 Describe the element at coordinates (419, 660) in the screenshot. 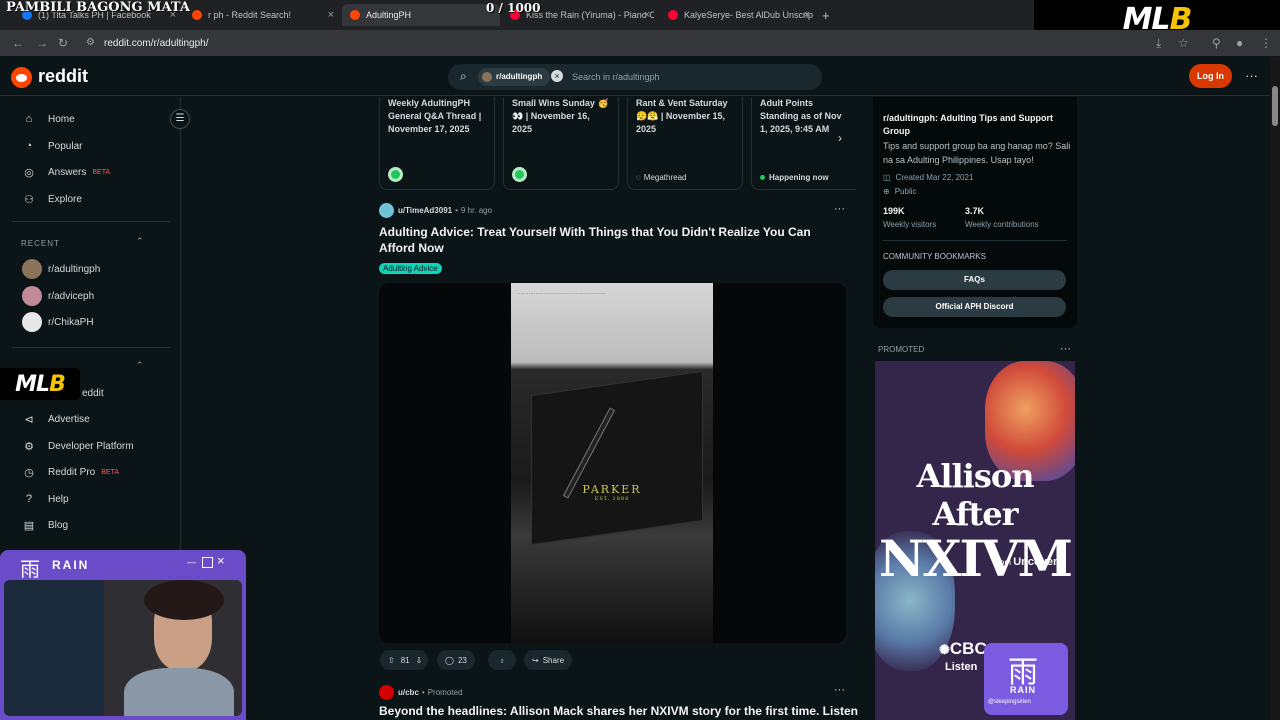

I see `downvote-icon: ⇩` at that location.